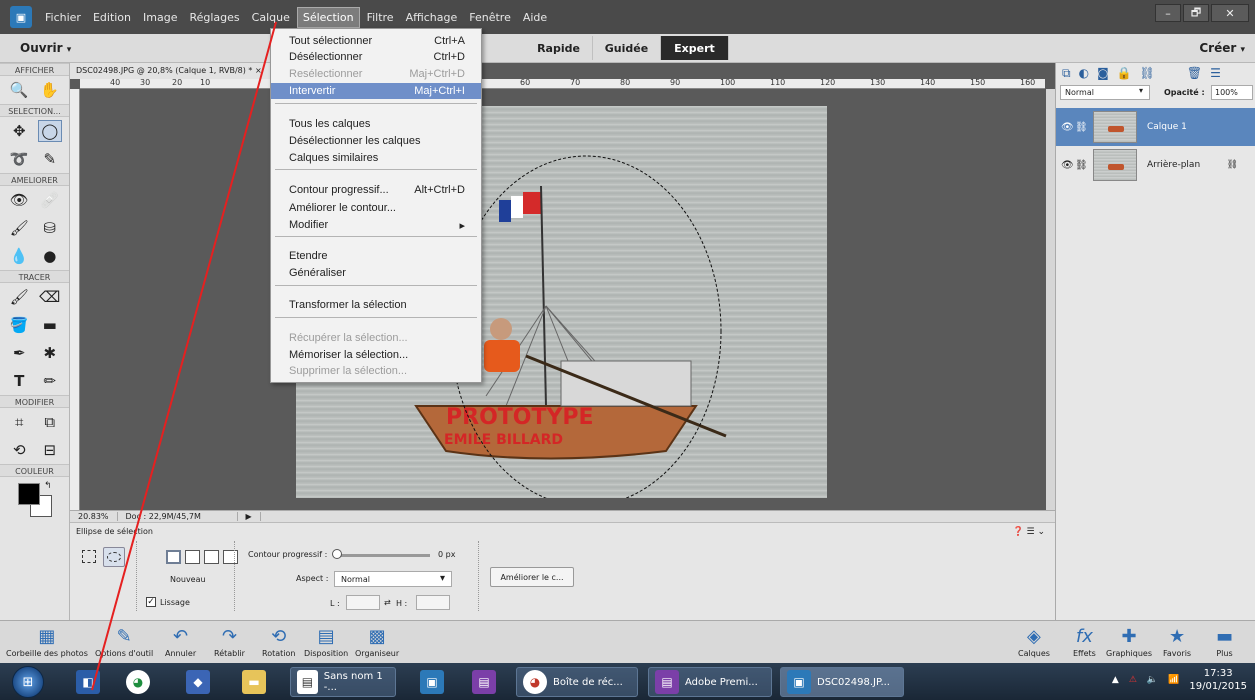 This screenshot has width=1255, height=700. Describe the element at coordinates (376, 190) in the screenshot. I see `selection-menu-item: Contour progressif... Alt+Ctrl+D` at that location.